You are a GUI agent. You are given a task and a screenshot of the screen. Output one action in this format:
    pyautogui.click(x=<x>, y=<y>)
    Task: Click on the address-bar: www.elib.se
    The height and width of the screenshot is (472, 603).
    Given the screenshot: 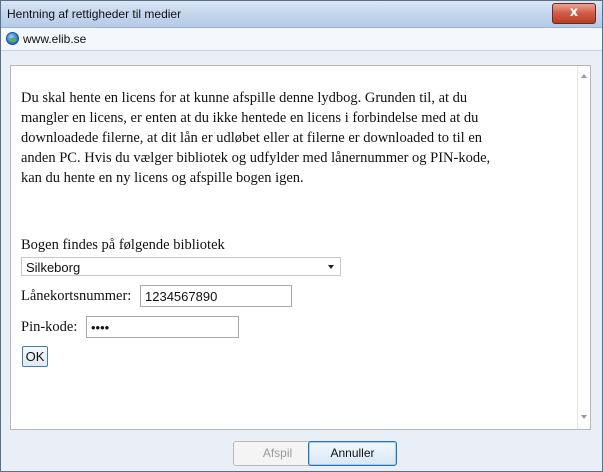 What is the action you would take?
    pyautogui.click(x=301, y=39)
    